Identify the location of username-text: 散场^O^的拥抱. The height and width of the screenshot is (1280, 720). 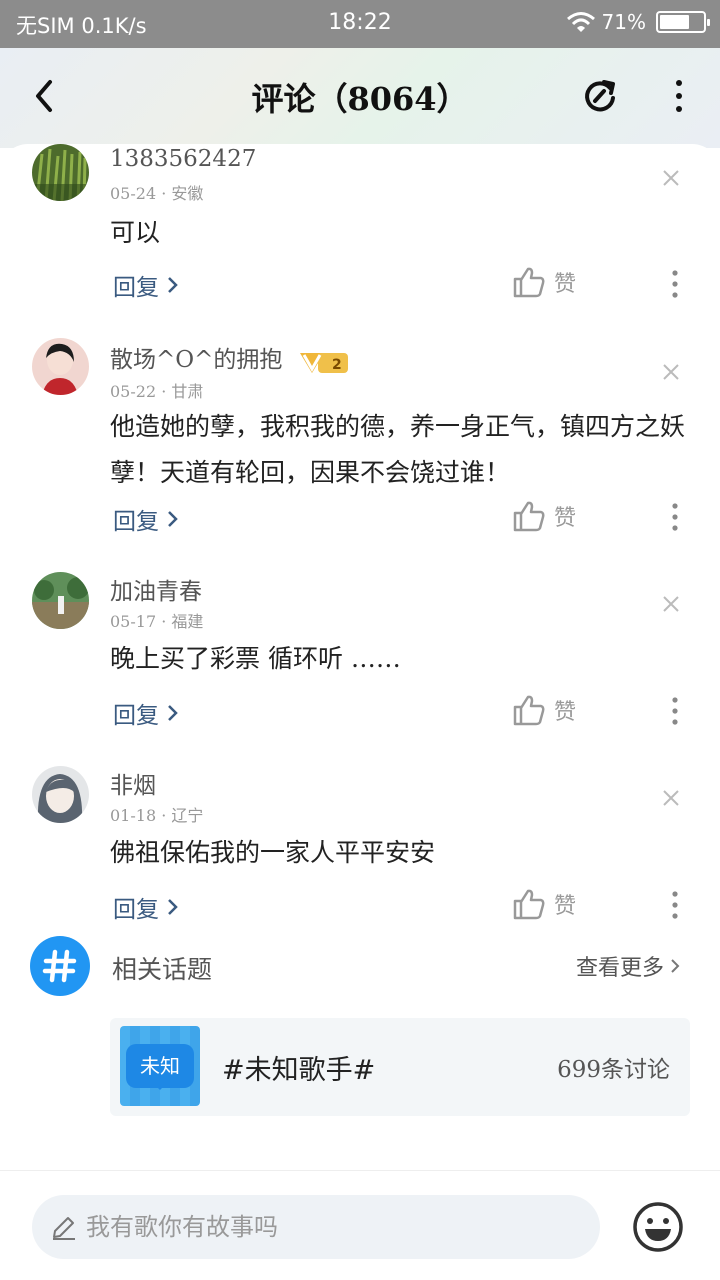
(196, 360).